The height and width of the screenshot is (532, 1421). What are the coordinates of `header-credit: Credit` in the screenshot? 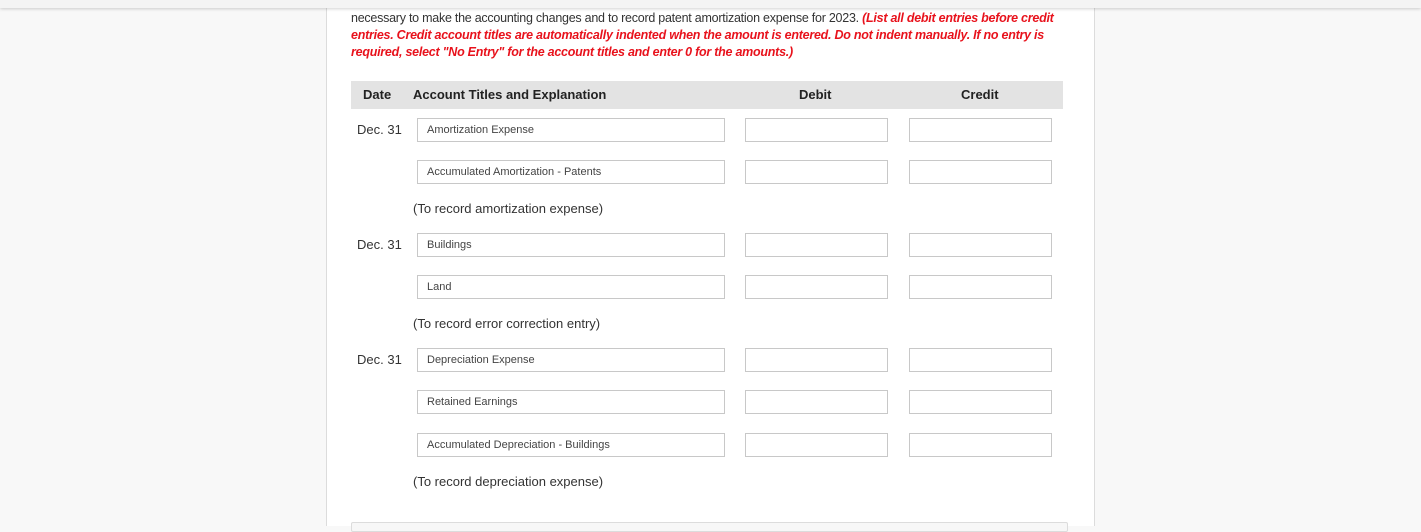 It's located at (980, 94).